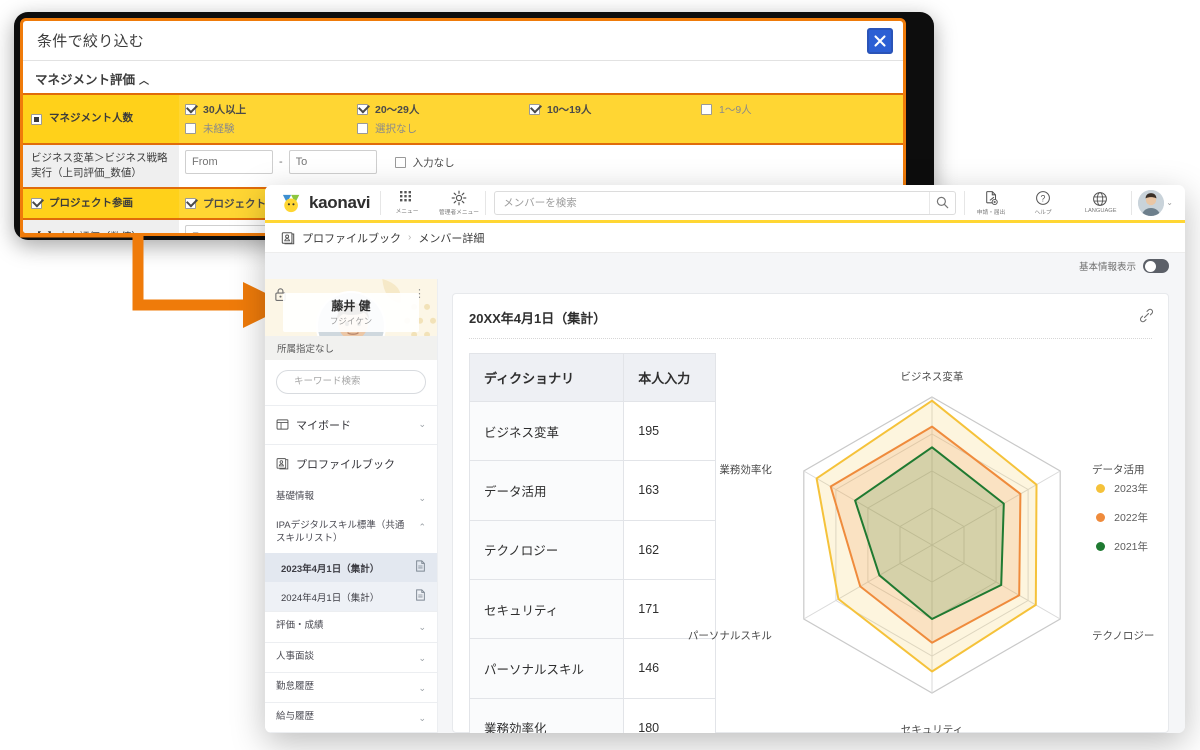 Image resolution: width=1200 pixels, height=750 pixels. What do you see at coordinates (459, 197) in the screenshot?
I see `gear-icon` at bounding box center [459, 197].